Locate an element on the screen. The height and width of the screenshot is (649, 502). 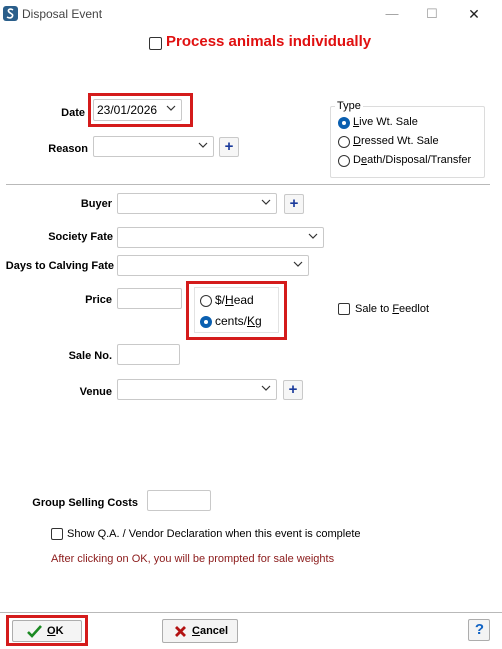
reason-dropdown is located at coordinates (153, 146).